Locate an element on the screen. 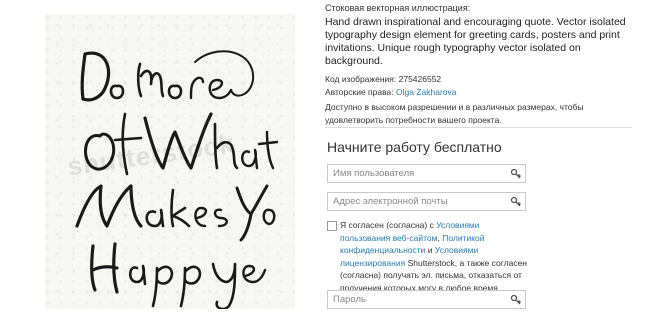 The image size is (650, 319). email-field: Адрес электронной почты is located at coordinates (426, 201).